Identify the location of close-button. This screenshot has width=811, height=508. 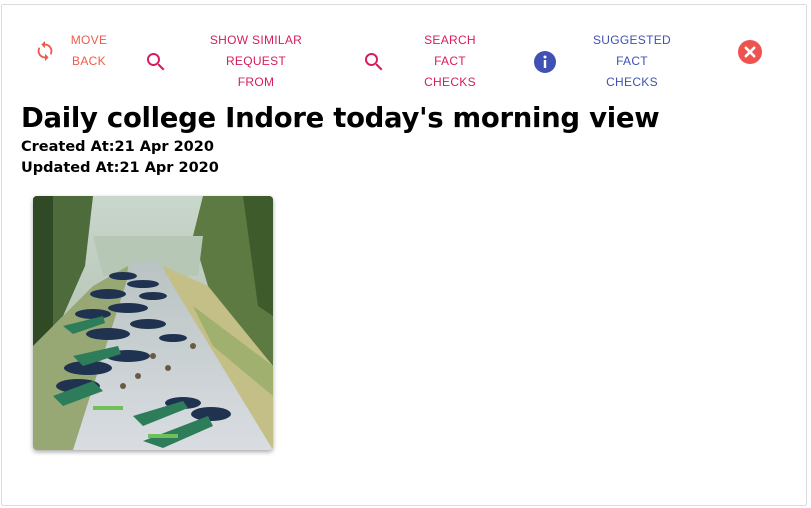
(750, 52).